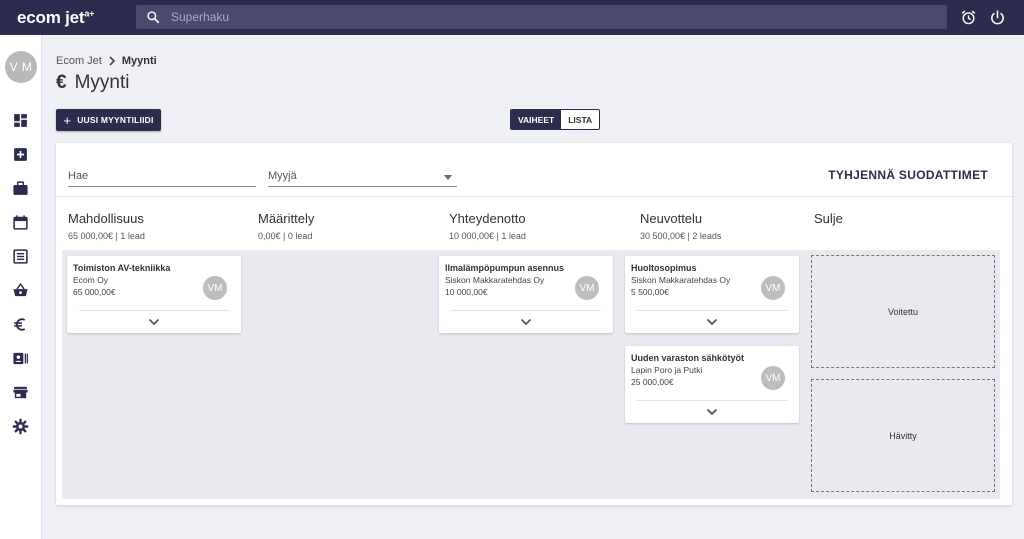  I want to click on page-title-text: Myynti, so click(102, 82).